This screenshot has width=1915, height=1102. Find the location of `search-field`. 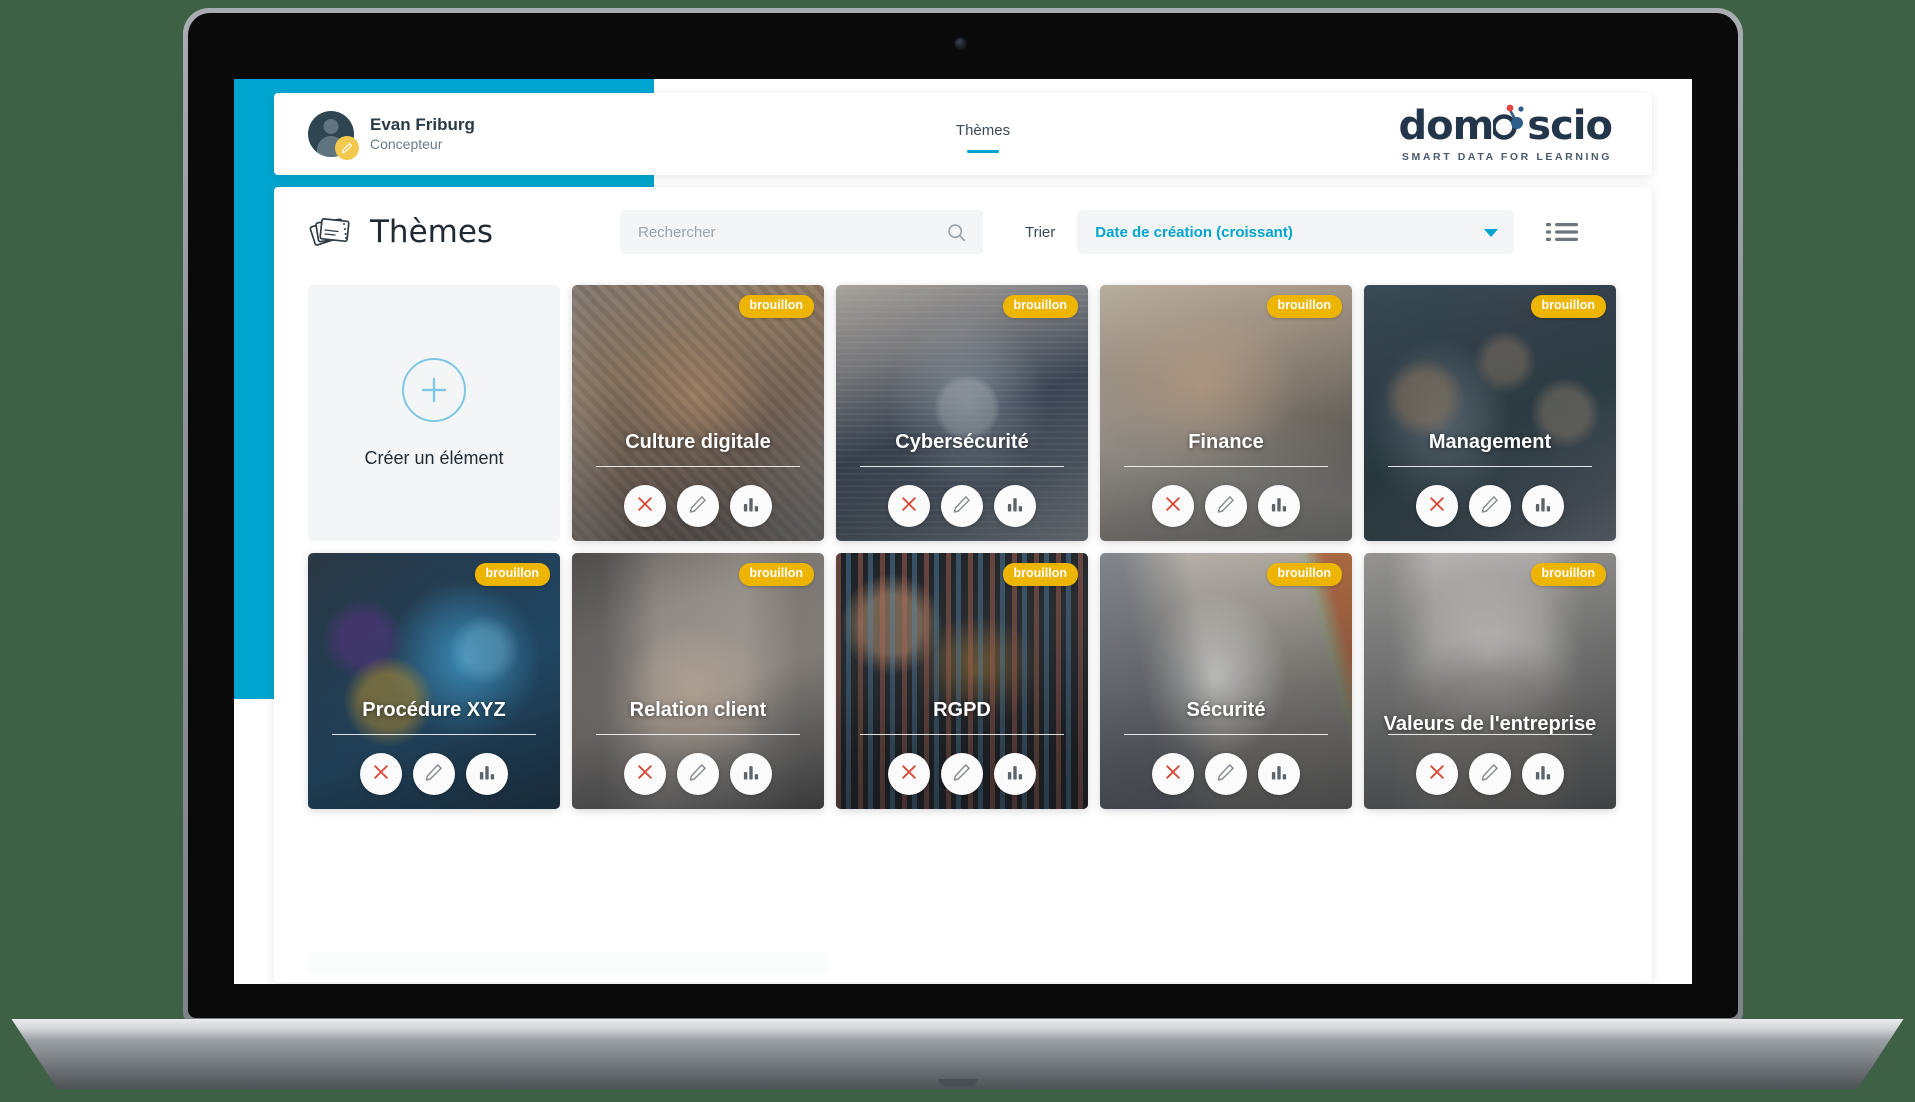

search-field is located at coordinates (801, 232).